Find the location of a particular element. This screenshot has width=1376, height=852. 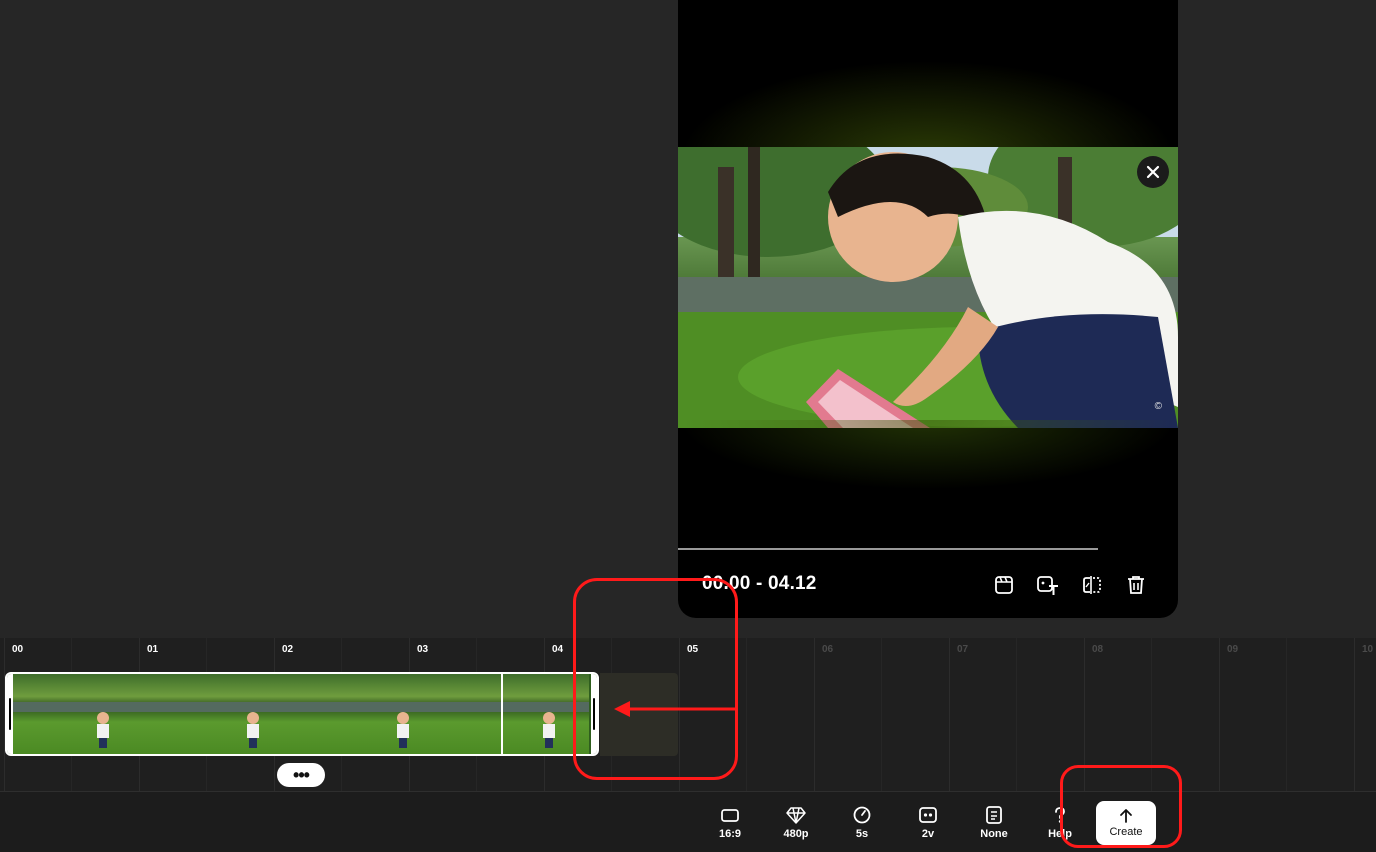

close-preview-button is located at coordinates (1153, 172).